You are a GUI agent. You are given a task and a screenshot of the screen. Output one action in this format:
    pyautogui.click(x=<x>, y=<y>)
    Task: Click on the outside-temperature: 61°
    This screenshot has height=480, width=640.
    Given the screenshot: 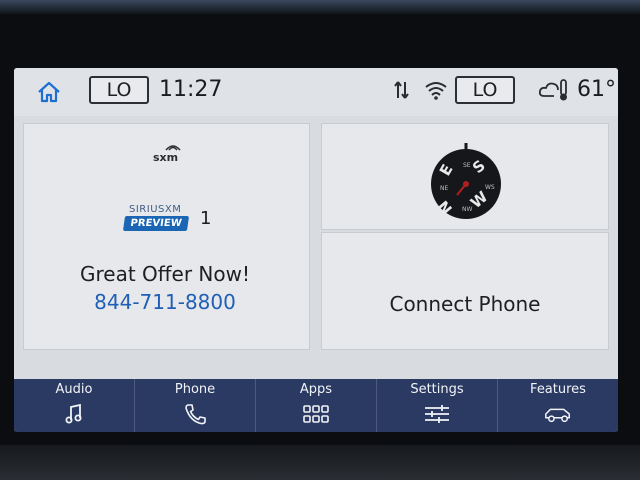 What is the action you would take?
    pyautogui.click(x=596, y=89)
    